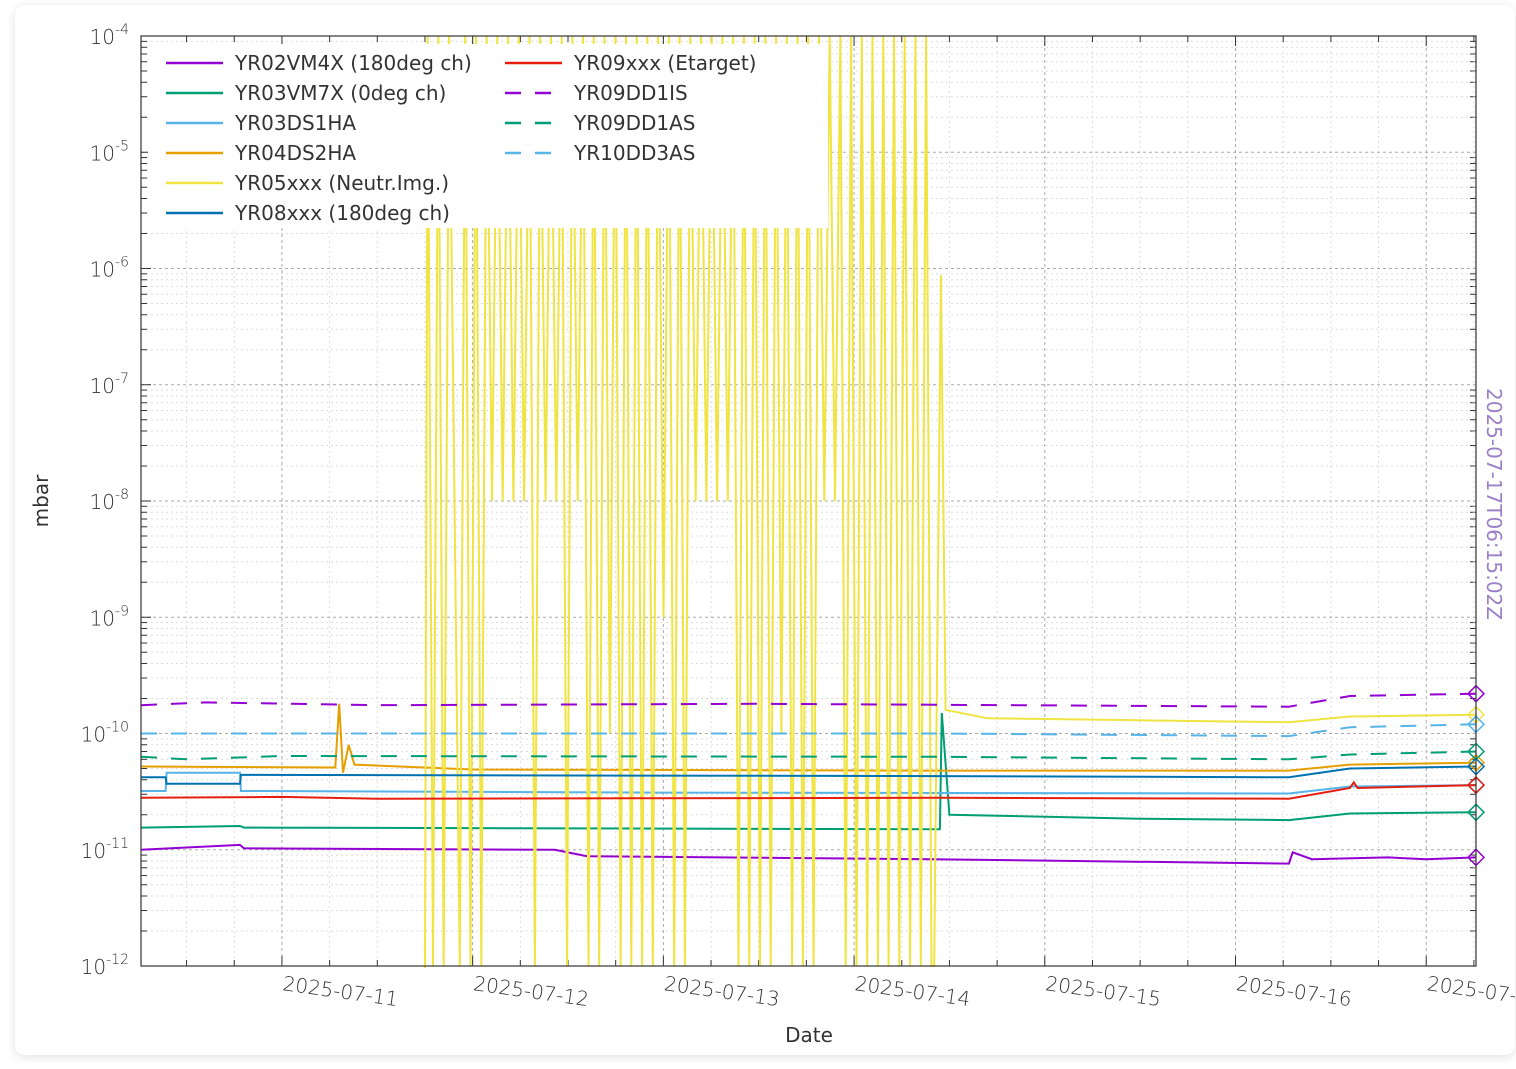  Describe the element at coordinates (1103, 991) in the screenshot. I see `x-tick-label: 2025-07-15` at that location.